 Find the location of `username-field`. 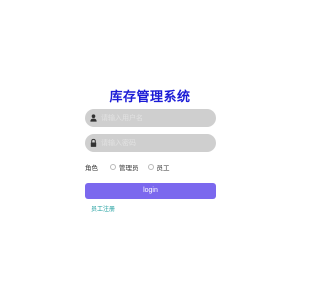

username-field is located at coordinates (150, 118).